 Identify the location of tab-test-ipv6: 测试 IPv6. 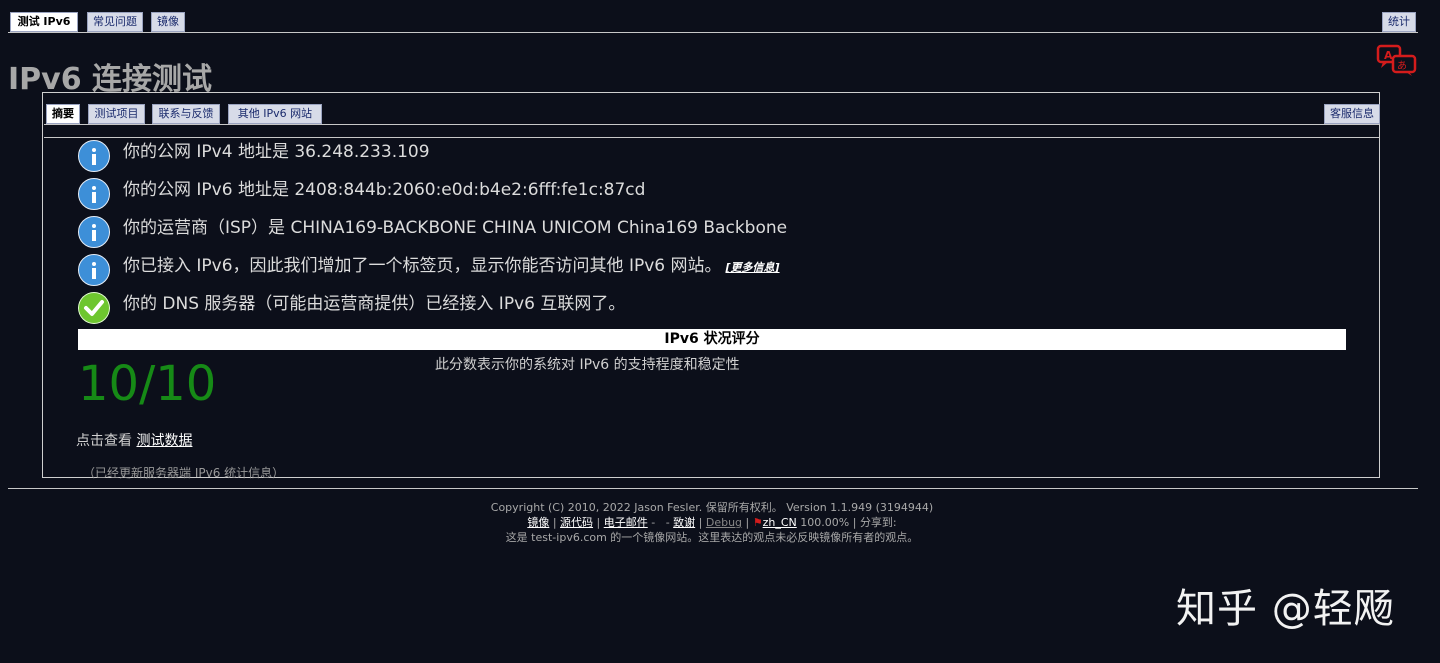
(44, 22).